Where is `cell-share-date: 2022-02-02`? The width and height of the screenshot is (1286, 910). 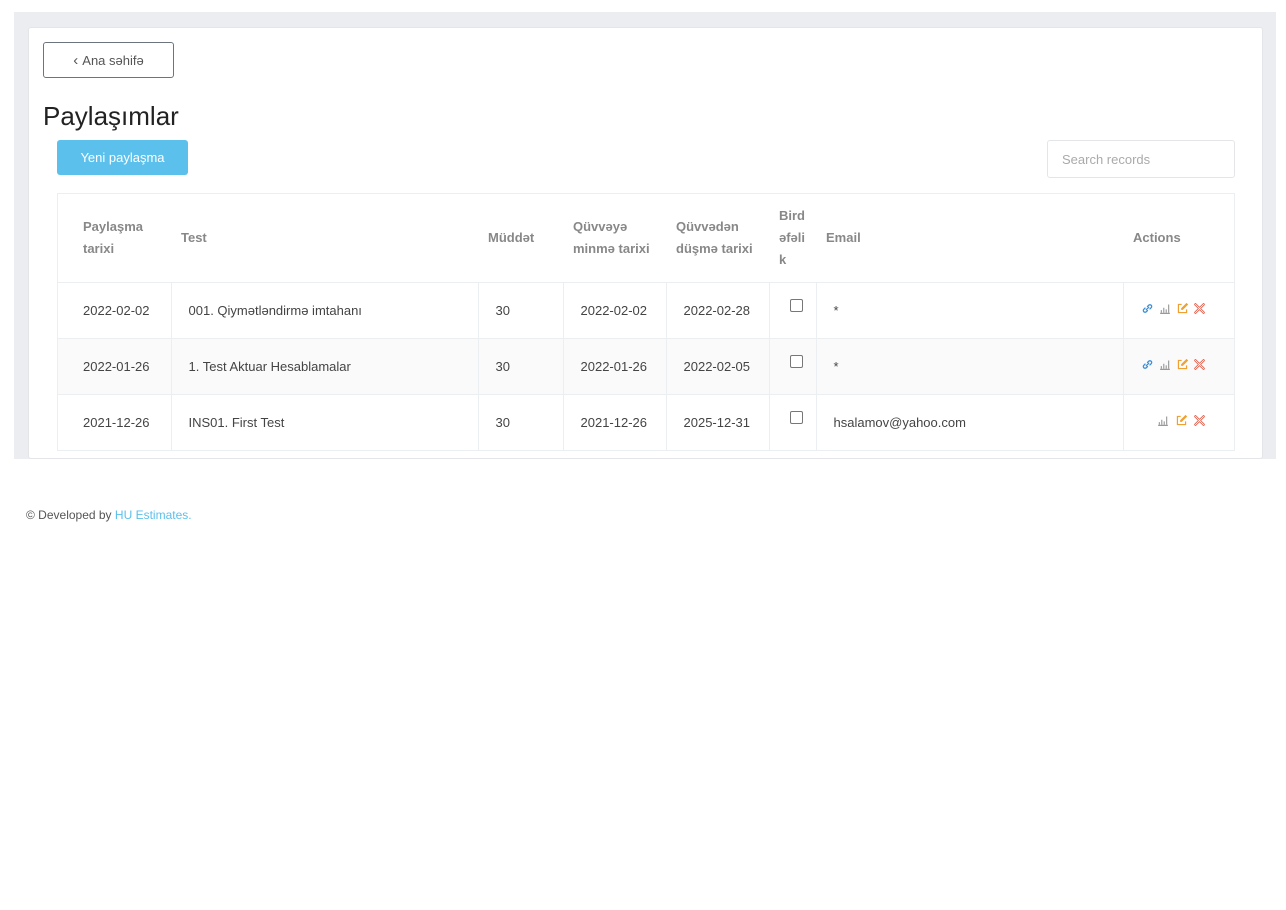 cell-share-date: 2022-02-02 is located at coordinates (114, 309).